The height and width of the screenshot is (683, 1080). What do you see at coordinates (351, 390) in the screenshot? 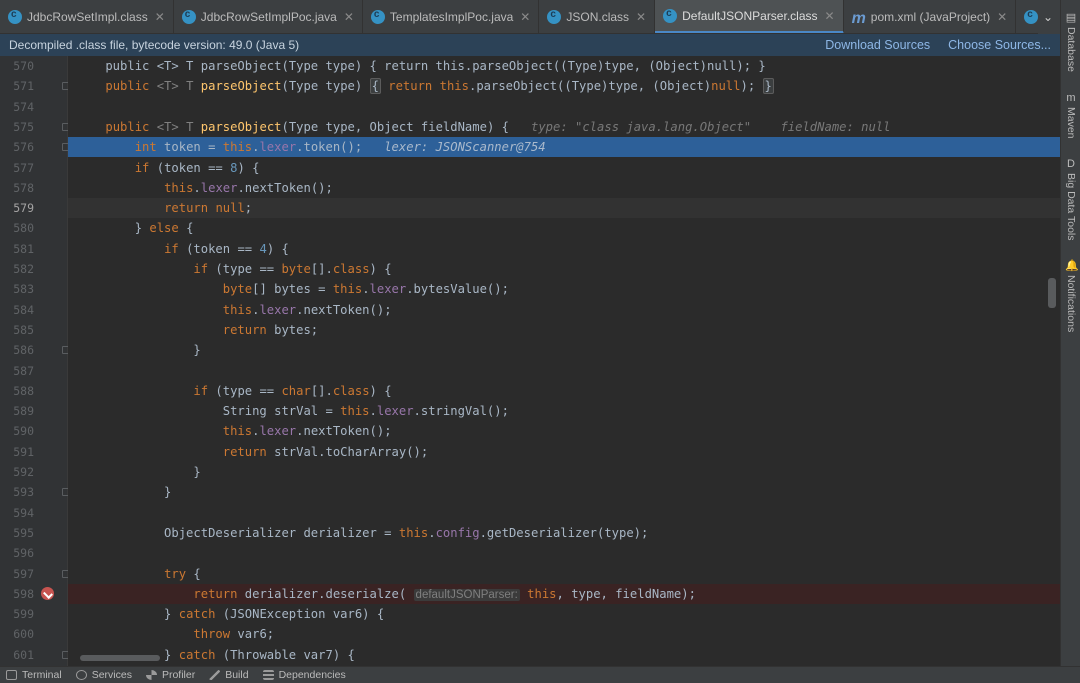
I see `code-token: class` at bounding box center [351, 390].